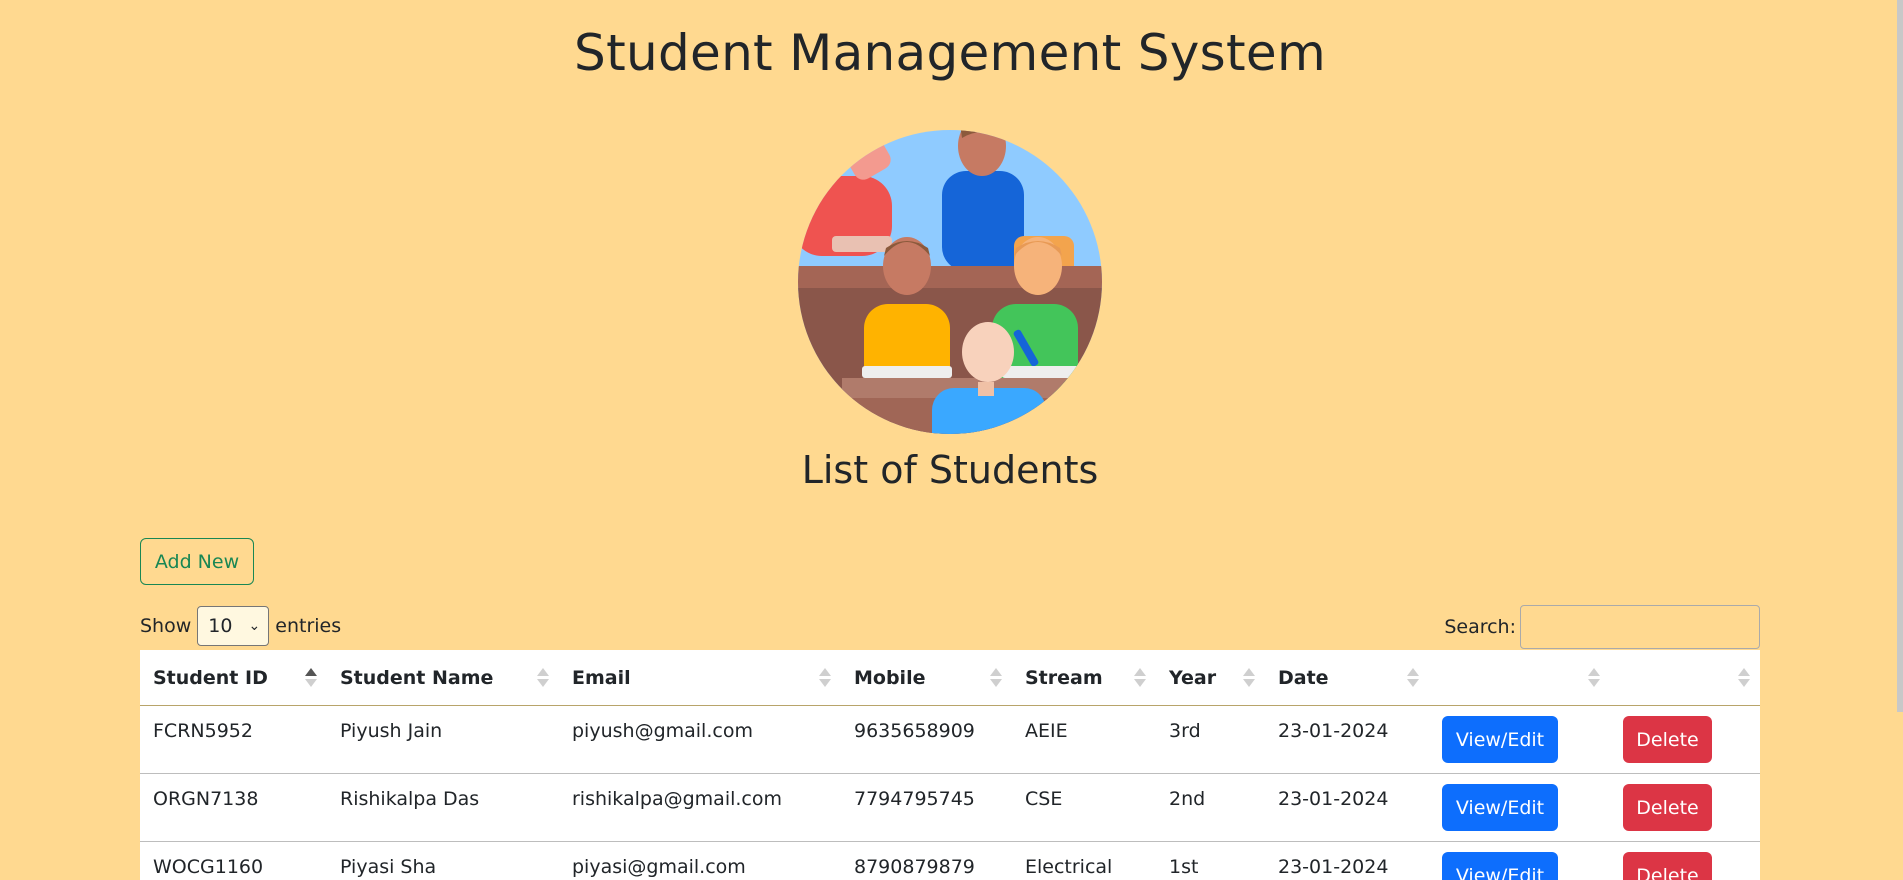 This screenshot has height=880, width=1903. What do you see at coordinates (1210, 678) in the screenshot?
I see `column-header-year: Year` at bounding box center [1210, 678].